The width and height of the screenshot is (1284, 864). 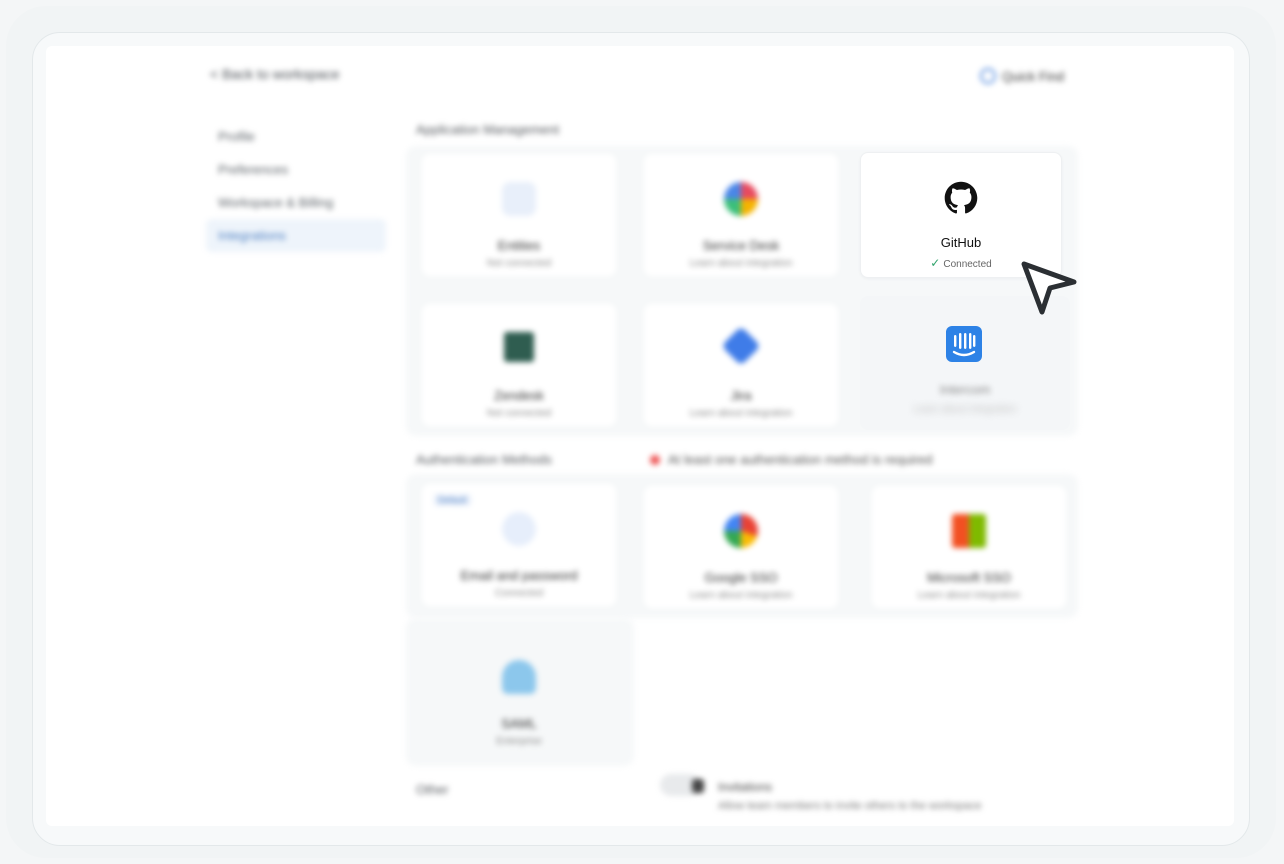 I want to click on app-card-zendesk: Zendesk Not connected, so click(x=519, y=365).